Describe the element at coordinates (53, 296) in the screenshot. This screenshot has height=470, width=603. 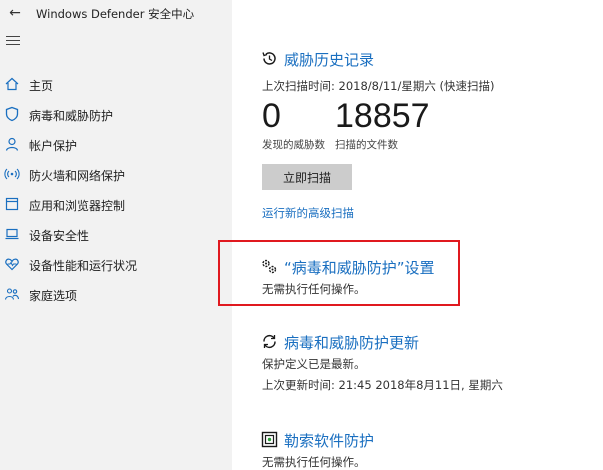
I see `sidebar-item-label: 家庭选项` at that location.